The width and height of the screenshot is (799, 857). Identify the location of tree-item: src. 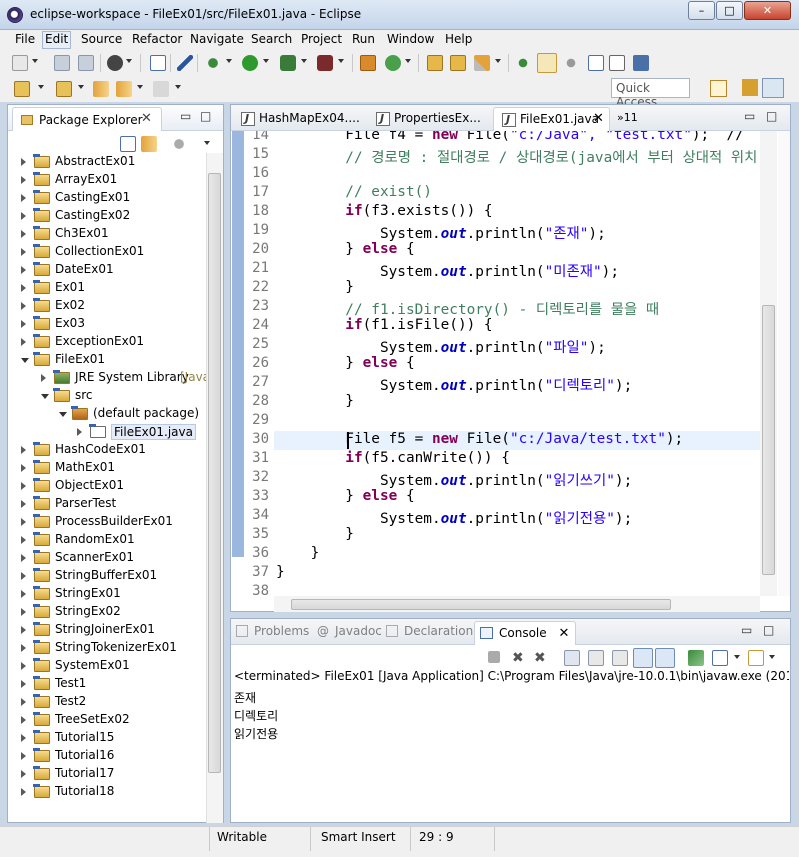
(107, 396).